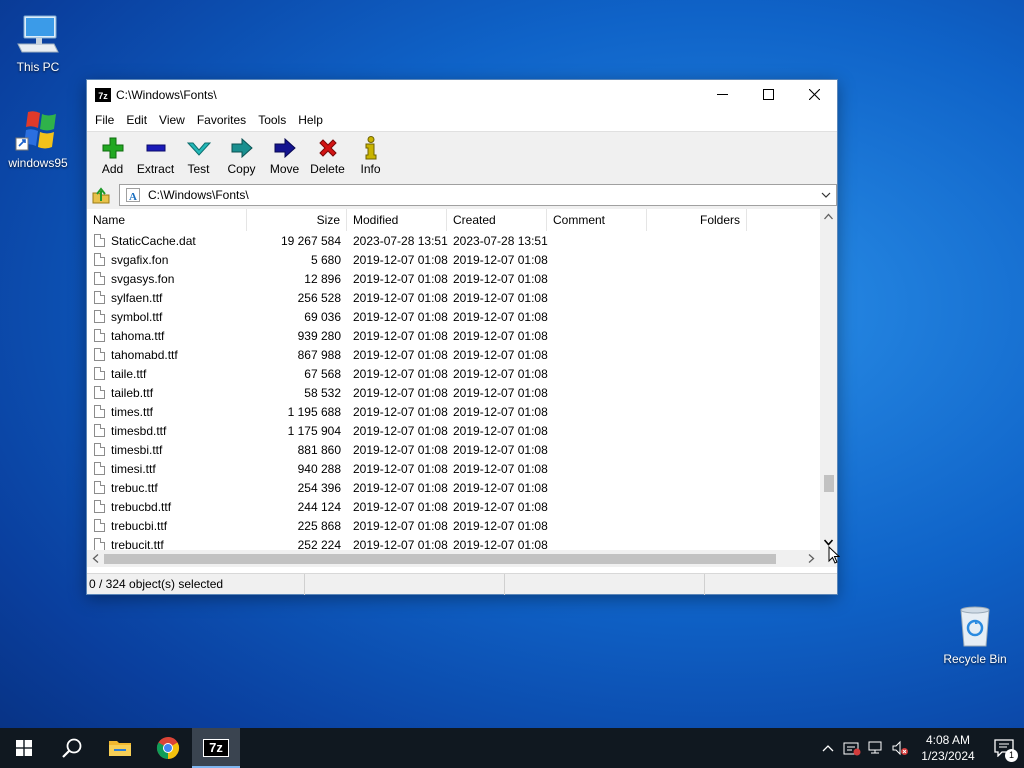  I want to click on column-comment: Comment, so click(597, 220).